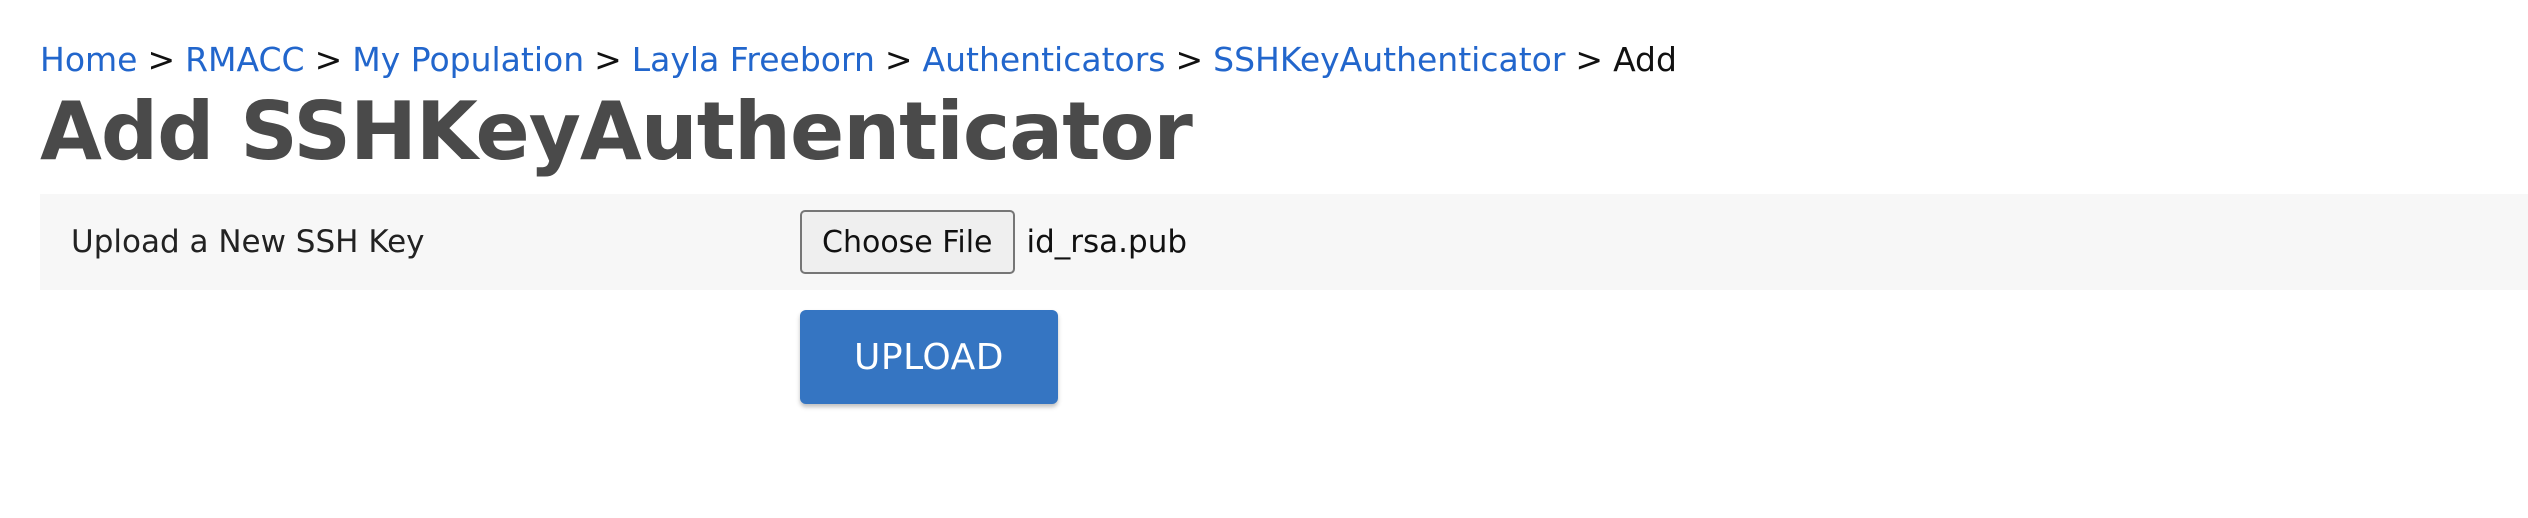 This screenshot has height=518, width=2528. Describe the element at coordinates (616, 131) in the screenshot. I see `page-title: Add SSHKeyAuthenticator` at that location.